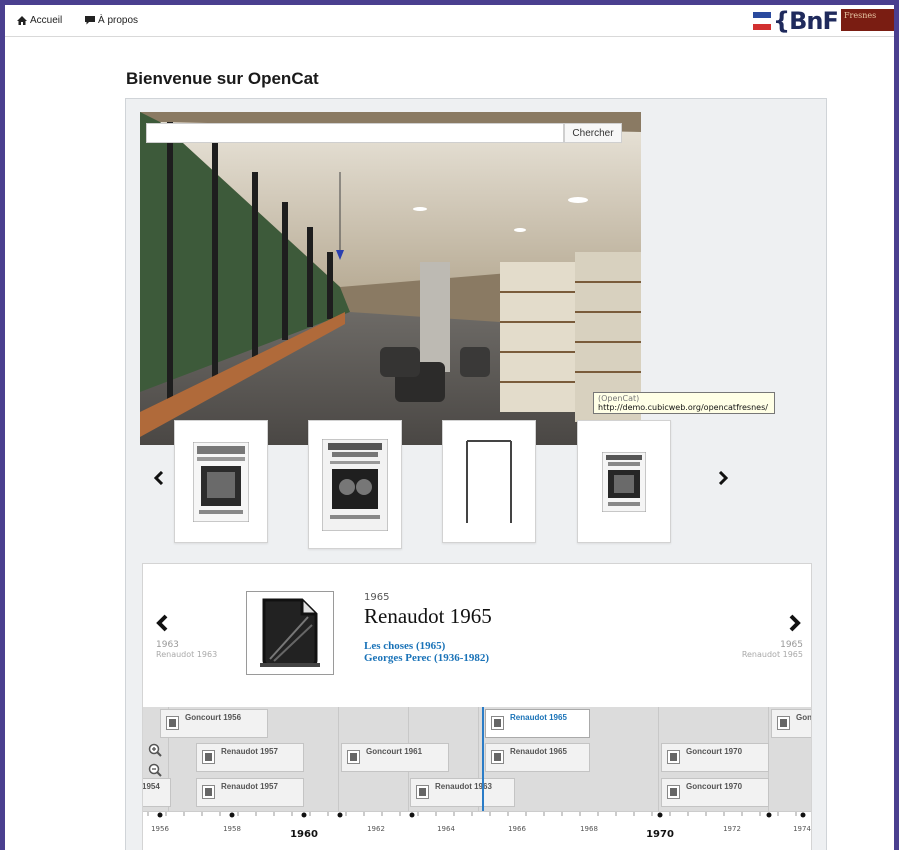 The height and width of the screenshot is (850, 899). I want to click on tooltip-url: http://demo.cubicweb.org/opencatfresnes/, so click(683, 407).